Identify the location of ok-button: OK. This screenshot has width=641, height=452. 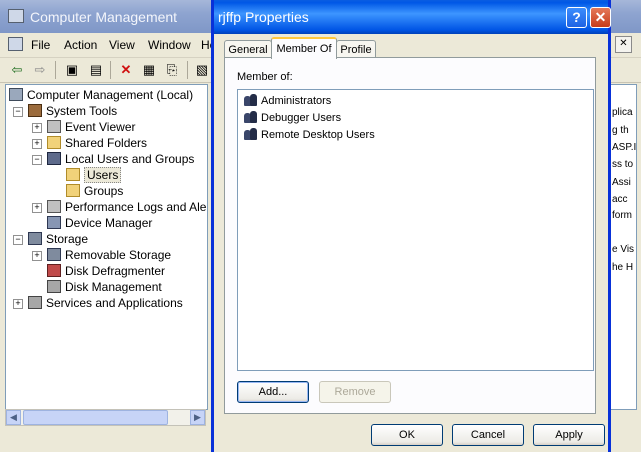
(407, 435).